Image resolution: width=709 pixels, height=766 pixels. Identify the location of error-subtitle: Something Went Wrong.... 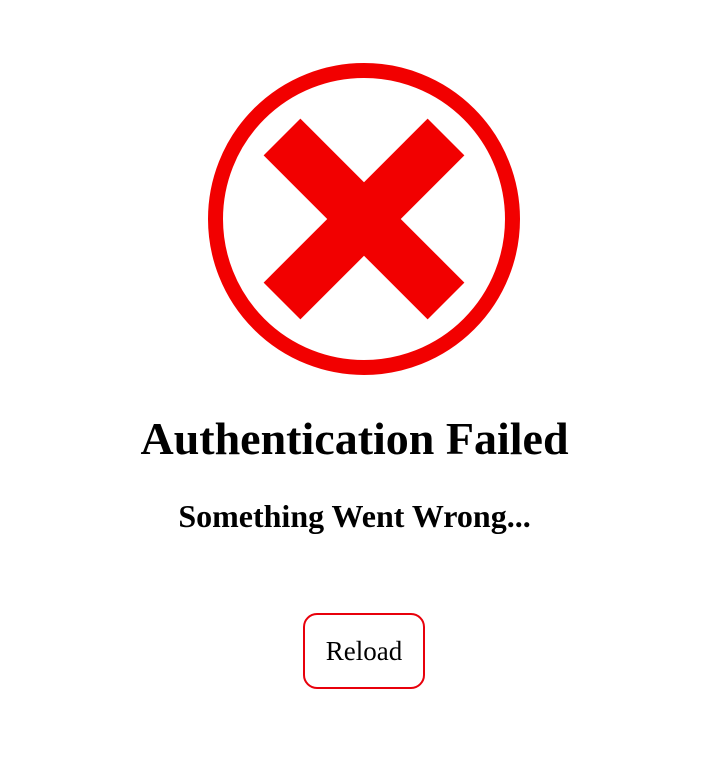
(354, 516).